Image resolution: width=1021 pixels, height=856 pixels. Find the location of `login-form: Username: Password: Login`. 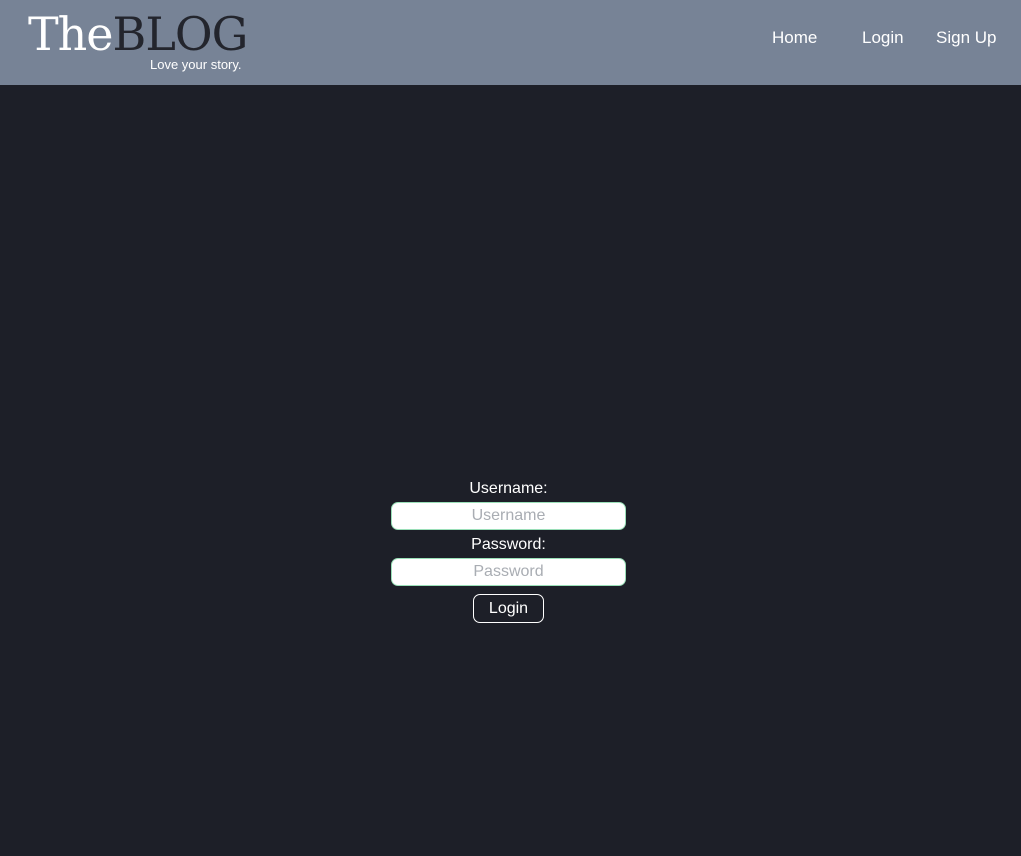

login-form: Username: Password: Login is located at coordinates (508, 550).